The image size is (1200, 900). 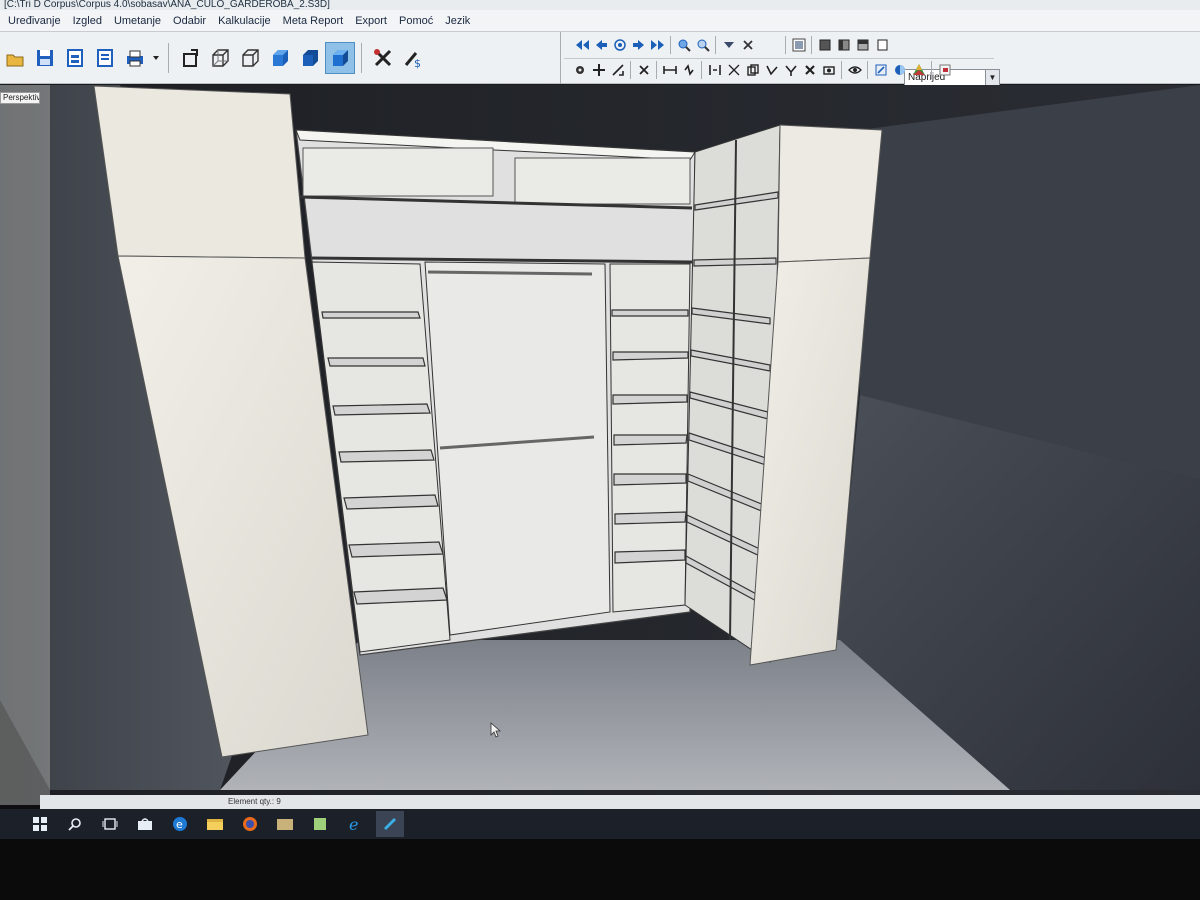 I want to click on menu-uredivanje: Uređivanje, so click(x=34, y=21).